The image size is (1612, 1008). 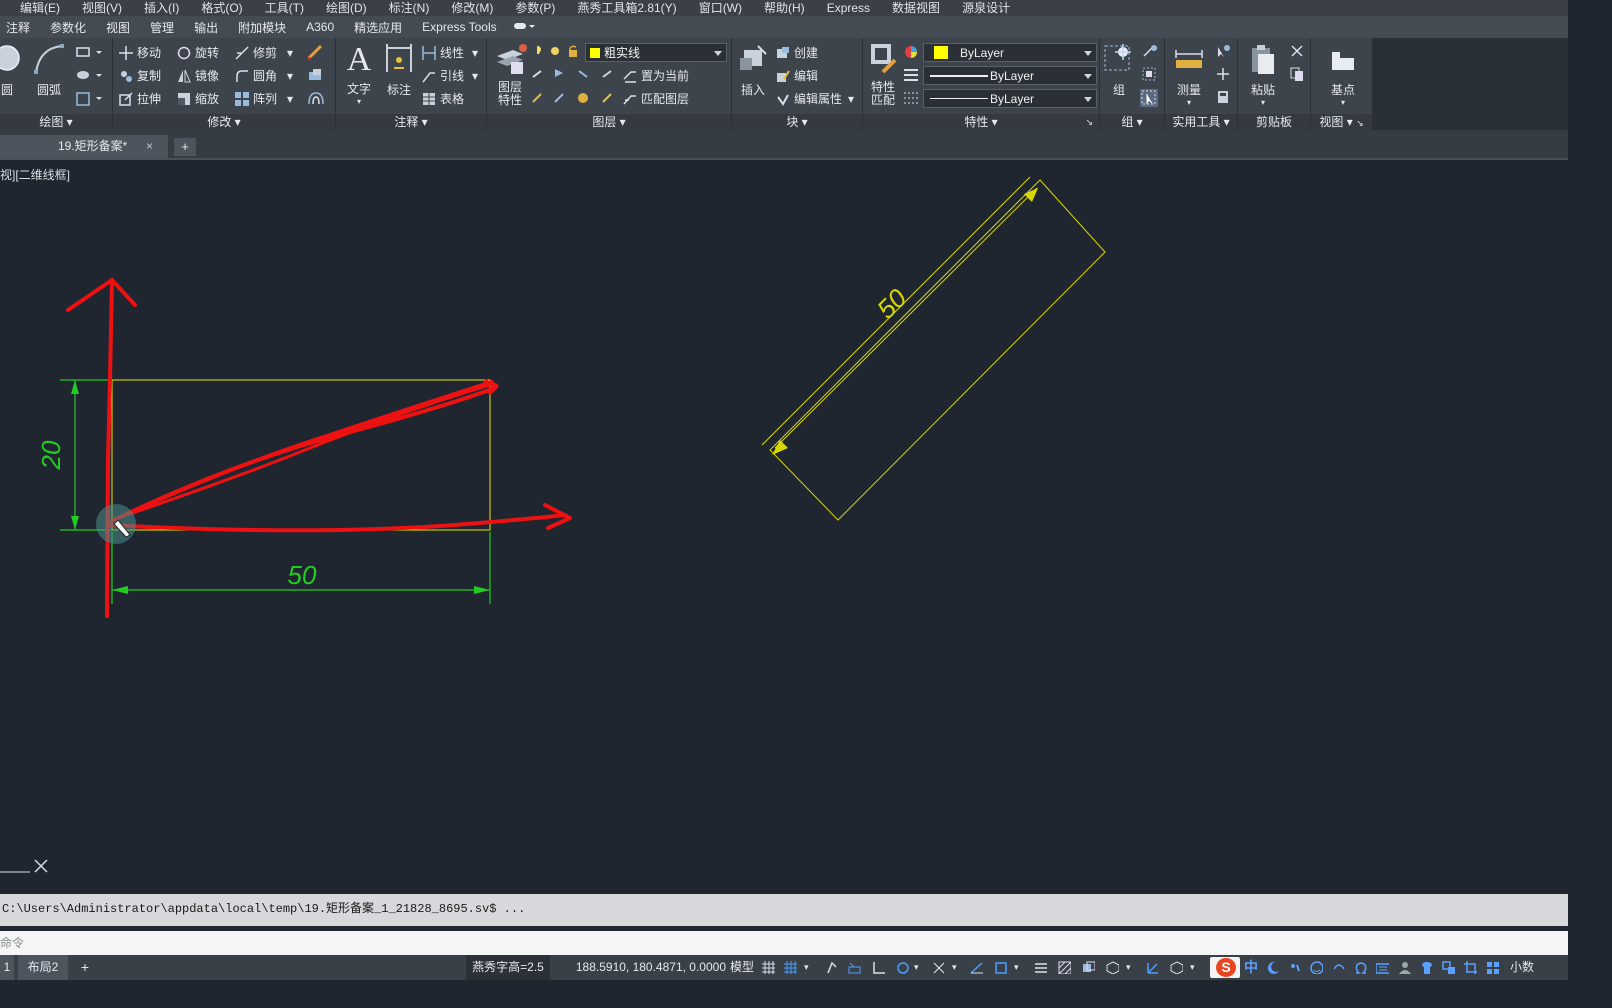 What do you see at coordinates (1274, 122) in the screenshot?
I see `clipboard-panel-title: 剪贴板` at bounding box center [1274, 122].